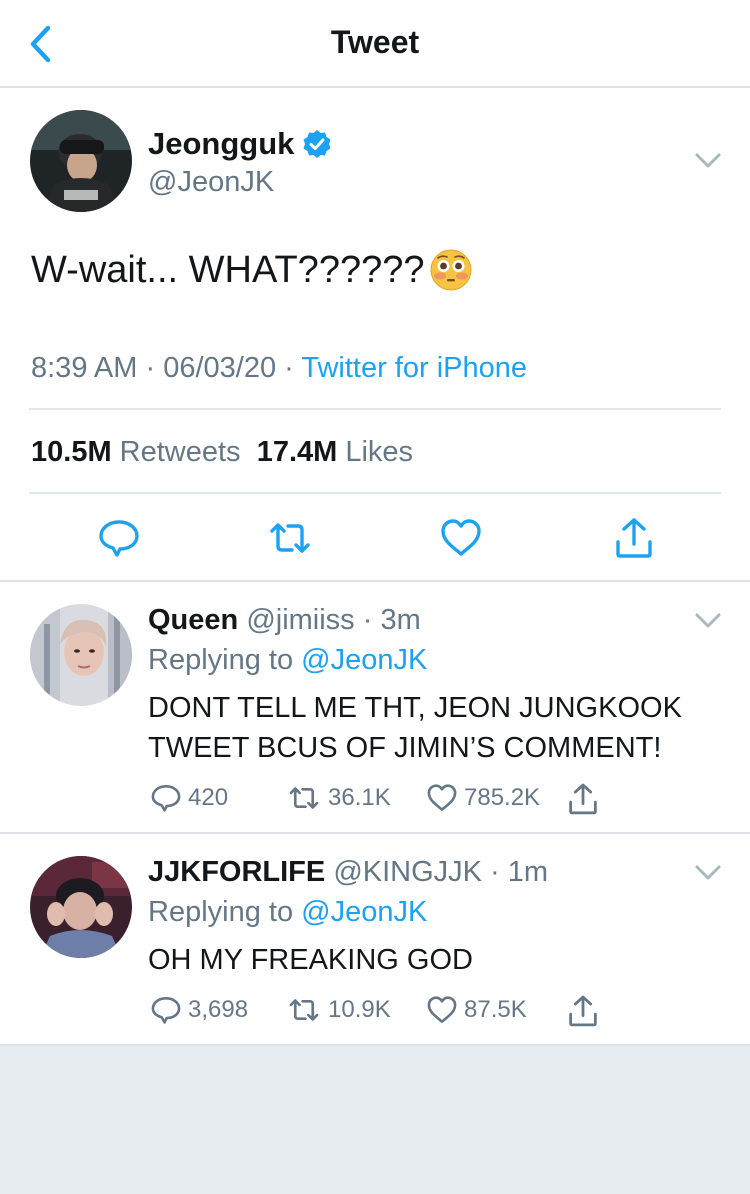 The height and width of the screenshot is (1194, 750). I want to click on likes-stat: 17.4M Likes, so click(335, 452).